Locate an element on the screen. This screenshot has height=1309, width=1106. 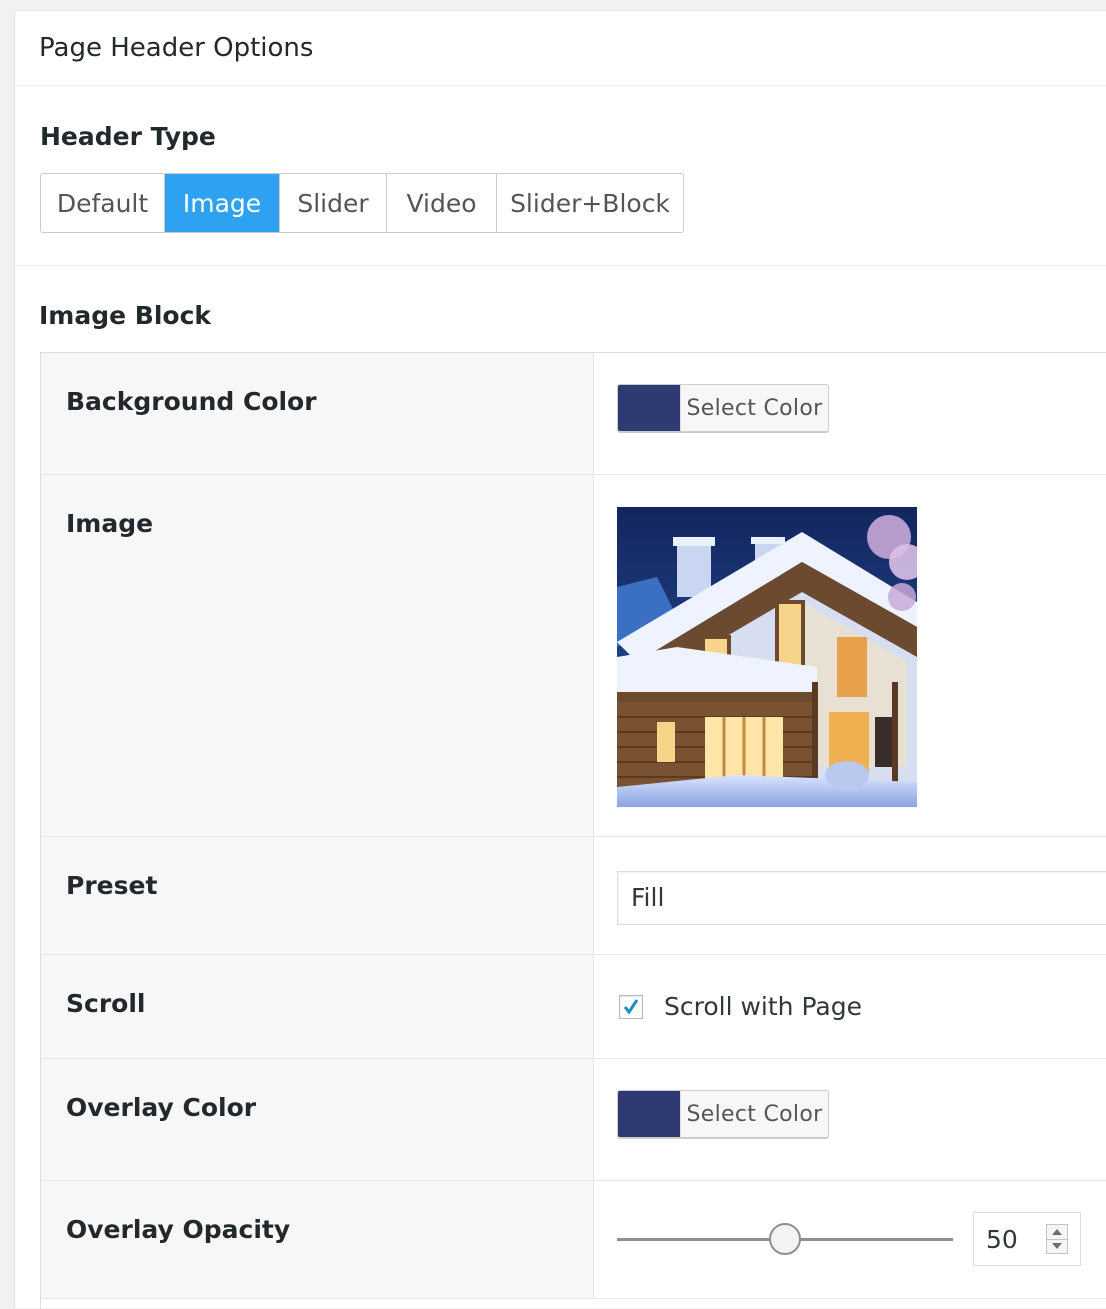
opacity-number-input: 50 is located at coordinates (1027, 1239).